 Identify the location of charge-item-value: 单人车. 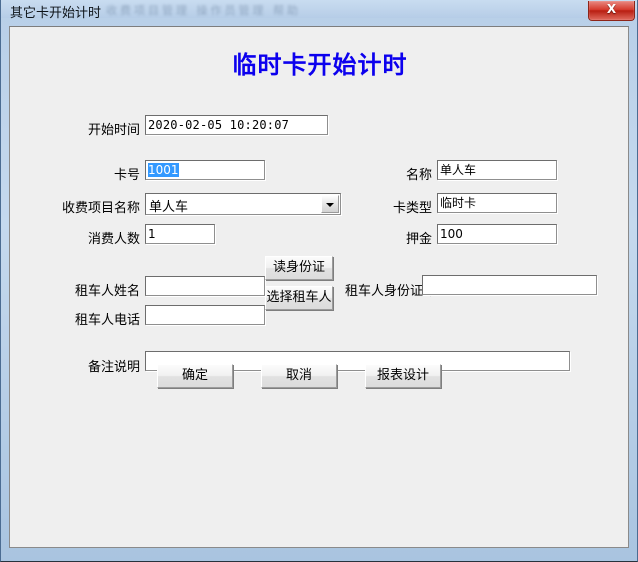
(169, 207).